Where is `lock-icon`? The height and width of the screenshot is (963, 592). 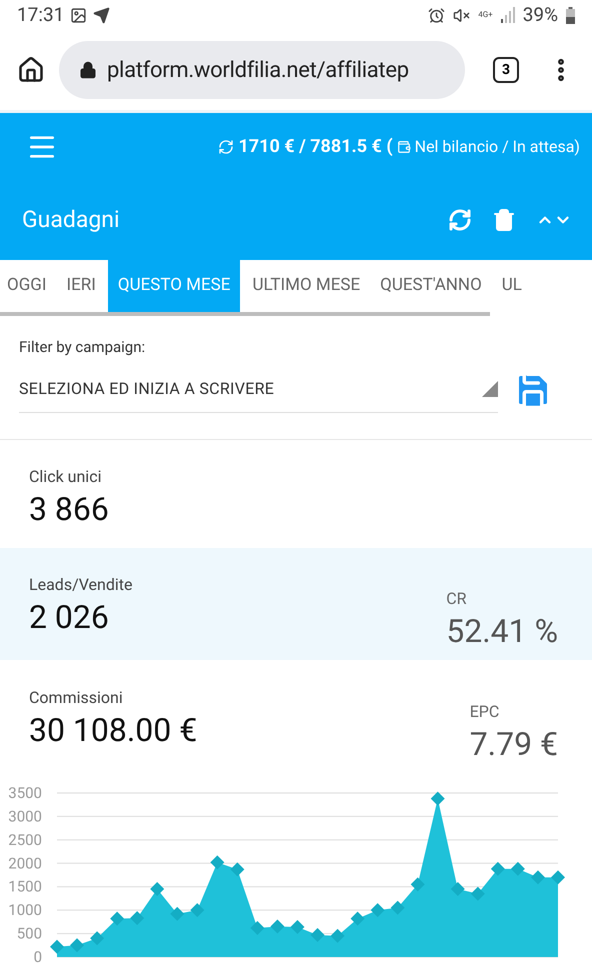
lock-icon is located at coordinates (88, 70).